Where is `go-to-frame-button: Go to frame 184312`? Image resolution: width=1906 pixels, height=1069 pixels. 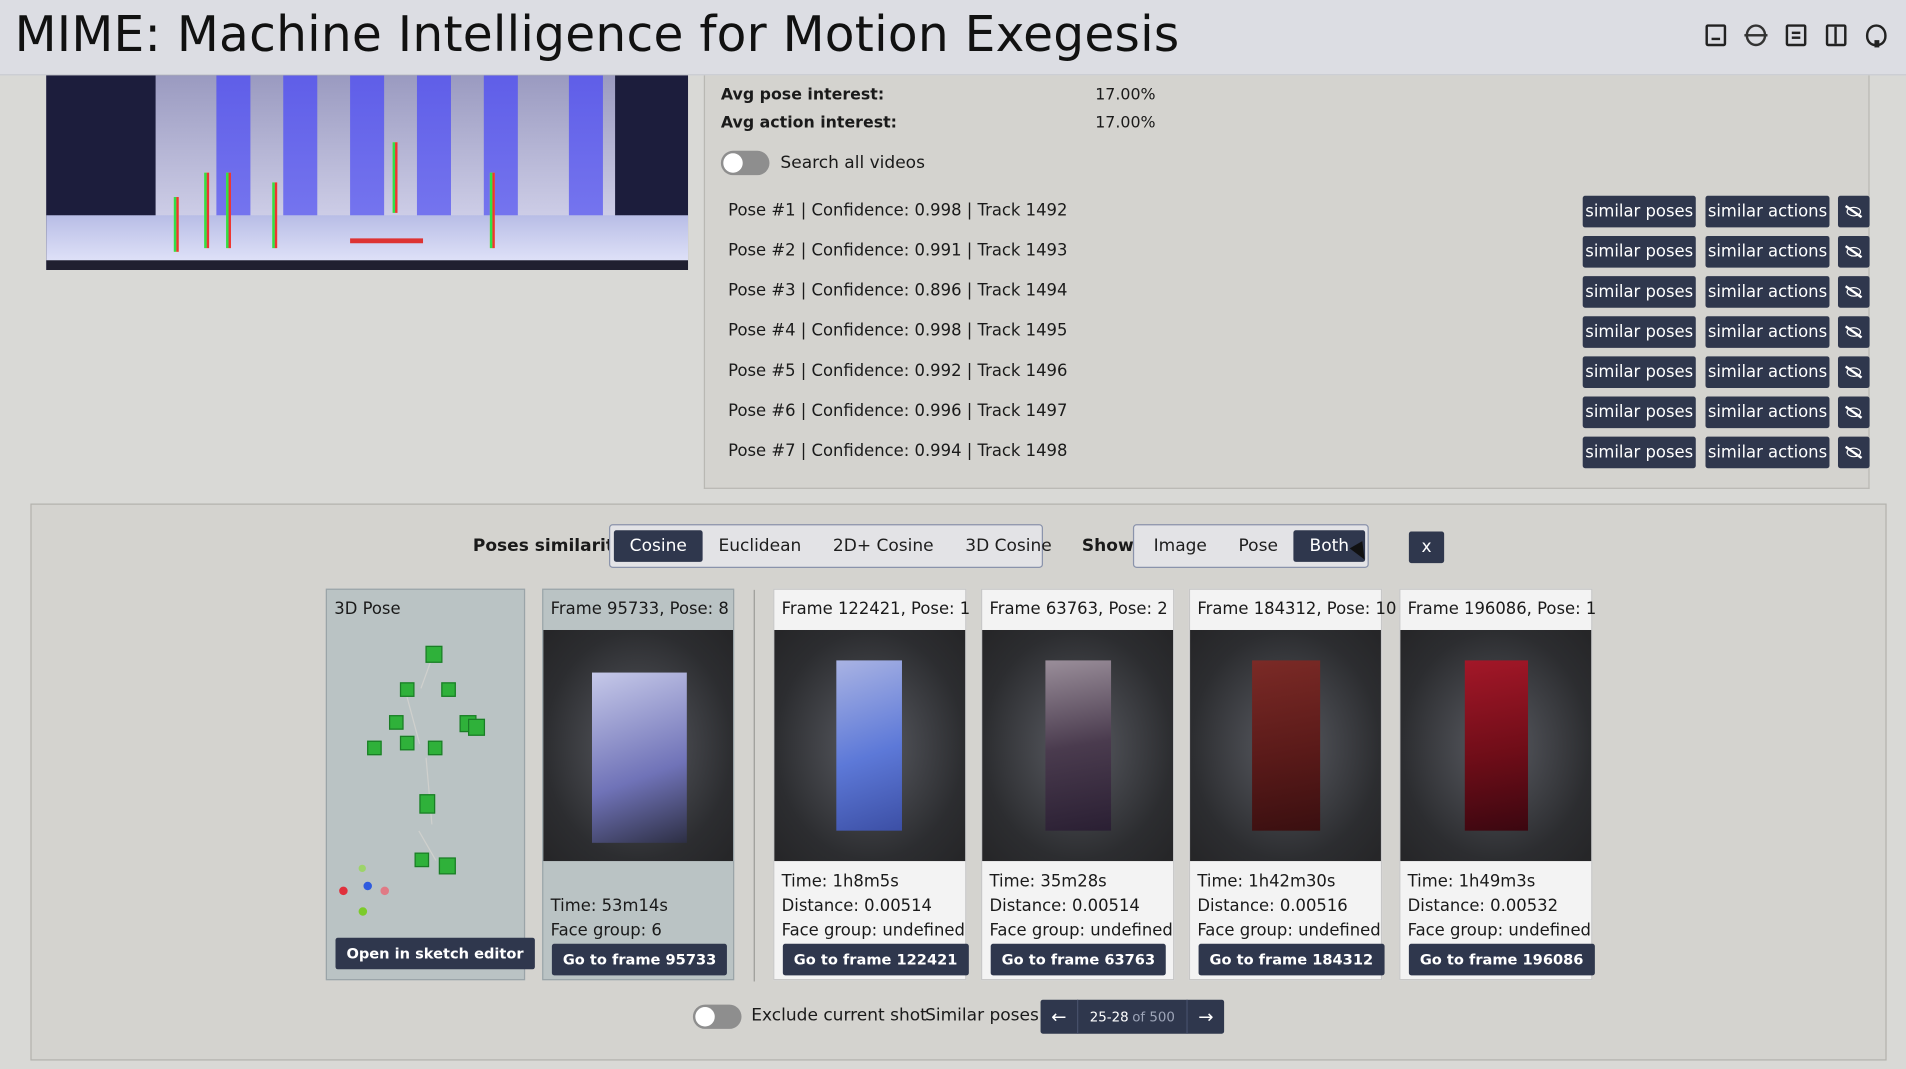 go-to-frame-button: Go to frame 184312 is located at coordinates (1291, 959).